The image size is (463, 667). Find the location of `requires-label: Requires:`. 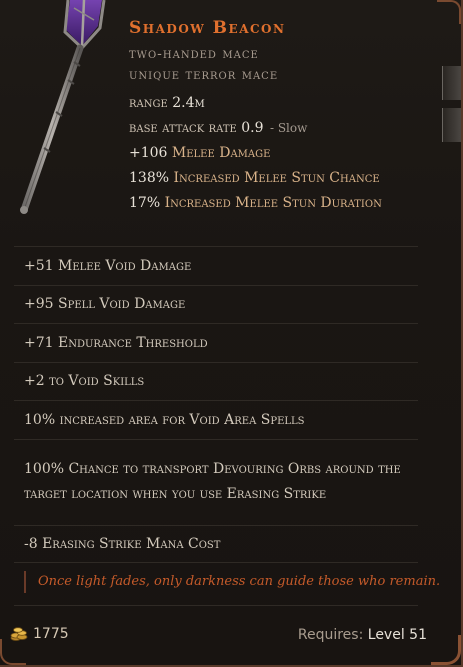

requires-label: Requires: is located at coordinates (330, 635).